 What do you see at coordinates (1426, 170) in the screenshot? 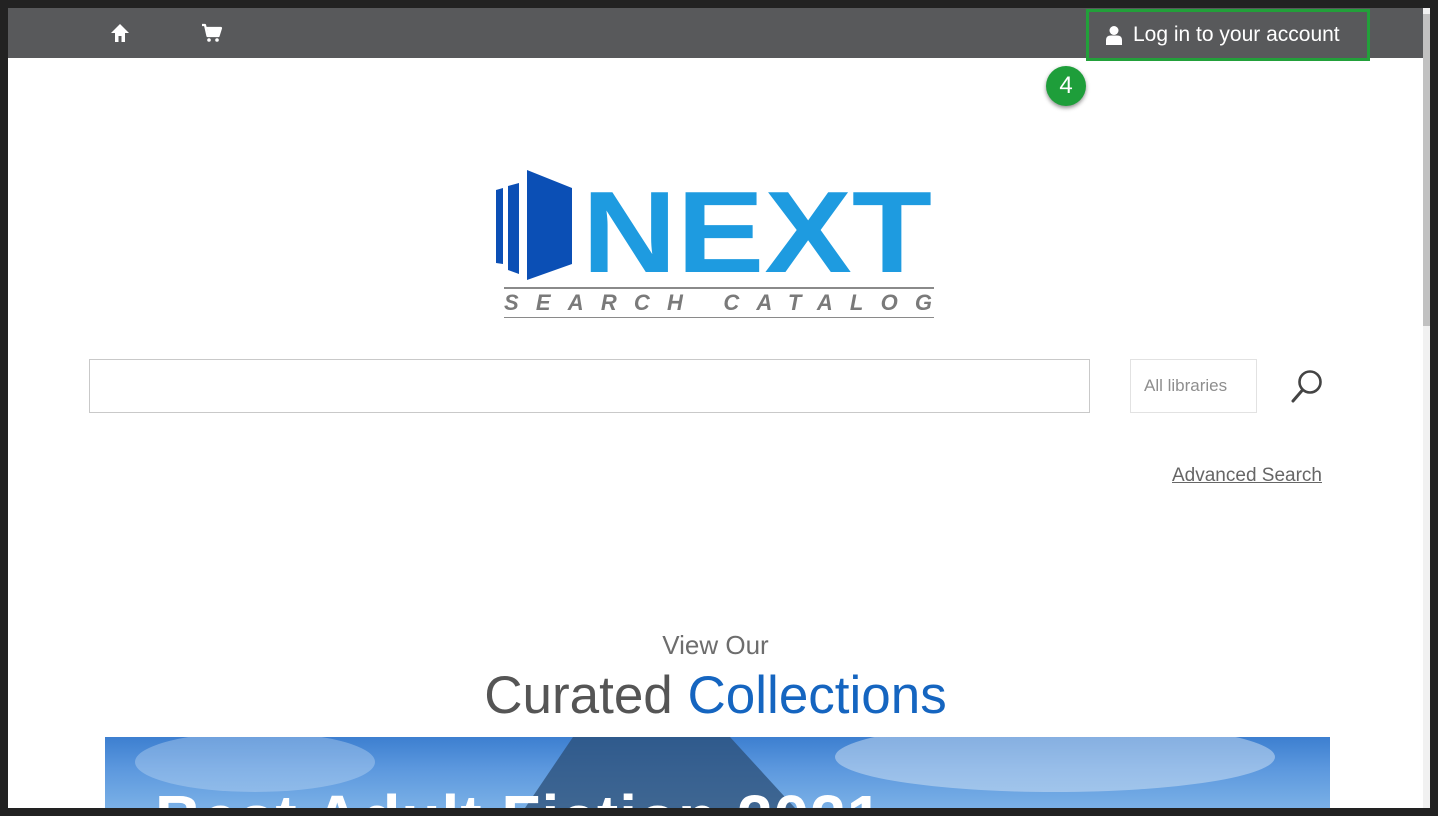
I see `scrollbar-thumb` at bounding box center [1426, 170].